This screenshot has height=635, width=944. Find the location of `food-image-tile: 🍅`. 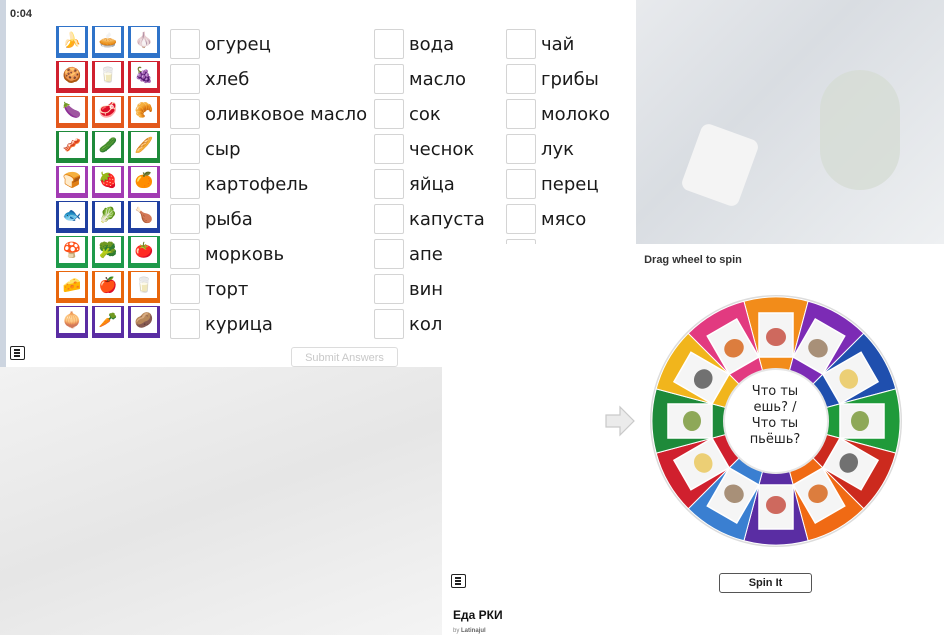

food-image-tile: 🍅 is located at coordinates (144, 252).